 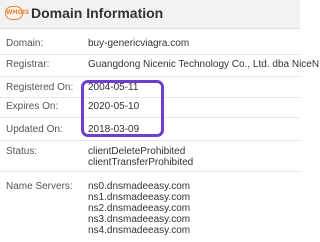 I want to click on logo-text: WHOIS, so click(x=18, y=12).